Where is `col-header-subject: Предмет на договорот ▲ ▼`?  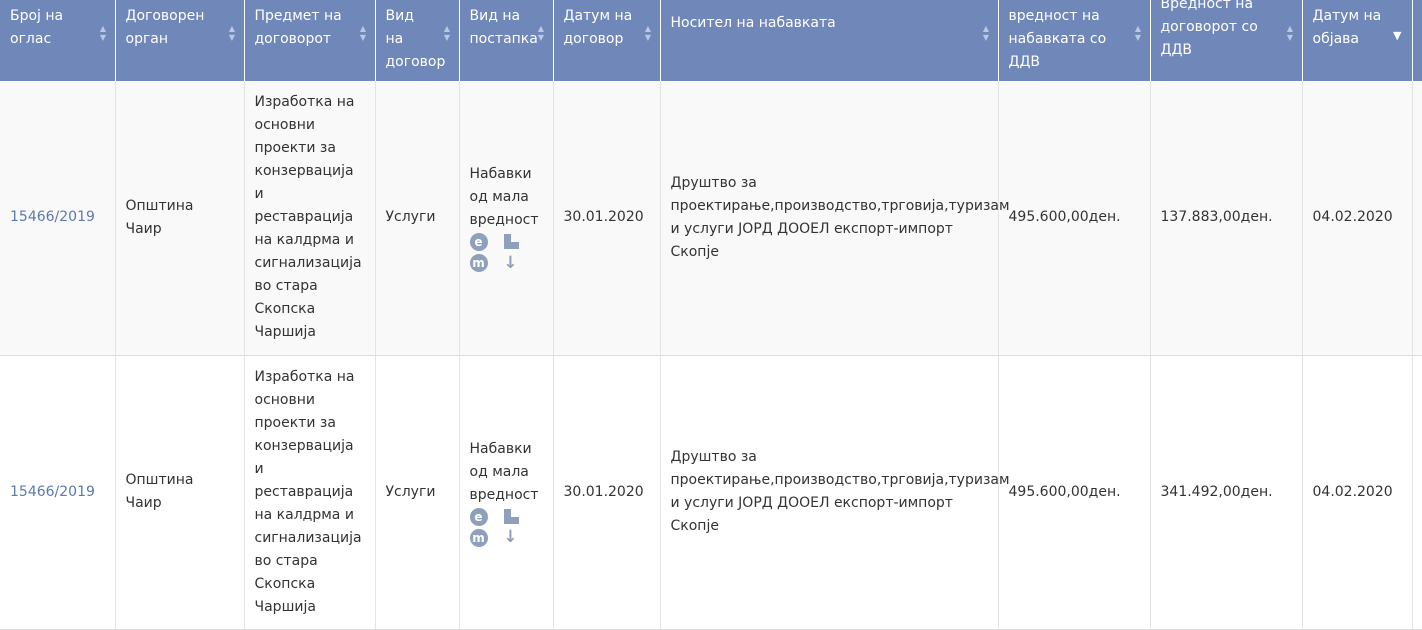 col-header-subject: Предмет на договорот ▲ ▼ is located at coordinates (310, 40).